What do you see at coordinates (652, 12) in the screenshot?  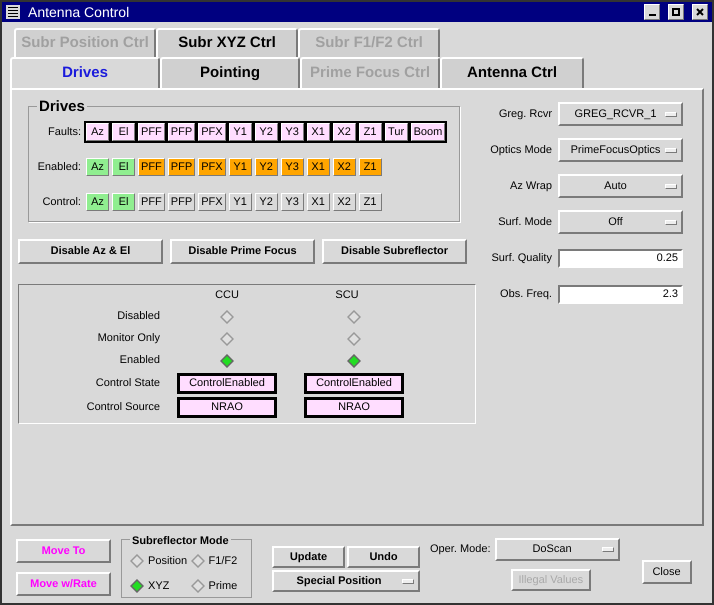 I see `minimize-icon` at bounding box center [652, 12].